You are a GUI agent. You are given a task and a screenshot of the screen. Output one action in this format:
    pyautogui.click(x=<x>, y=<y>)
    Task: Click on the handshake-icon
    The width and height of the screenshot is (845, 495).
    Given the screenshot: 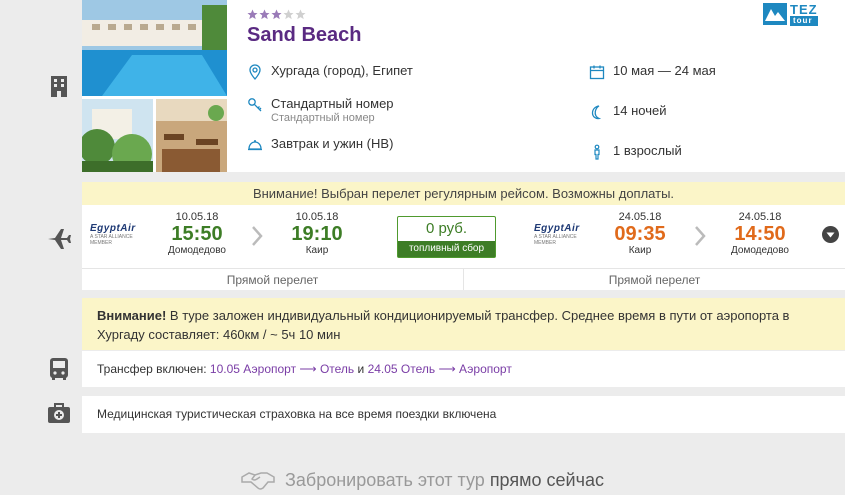 What is the action you would take?
    pyautogui.click(x=258, y=480)
    